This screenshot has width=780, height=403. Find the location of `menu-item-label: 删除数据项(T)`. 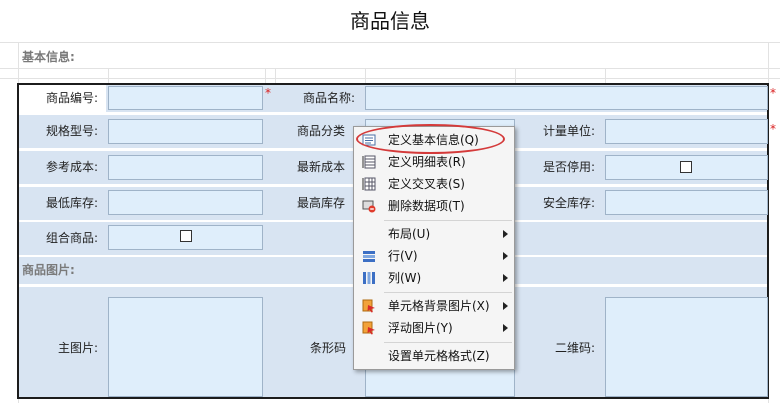

menu-item-label: 删除数据项(T) is located at coordinates (426, 206).